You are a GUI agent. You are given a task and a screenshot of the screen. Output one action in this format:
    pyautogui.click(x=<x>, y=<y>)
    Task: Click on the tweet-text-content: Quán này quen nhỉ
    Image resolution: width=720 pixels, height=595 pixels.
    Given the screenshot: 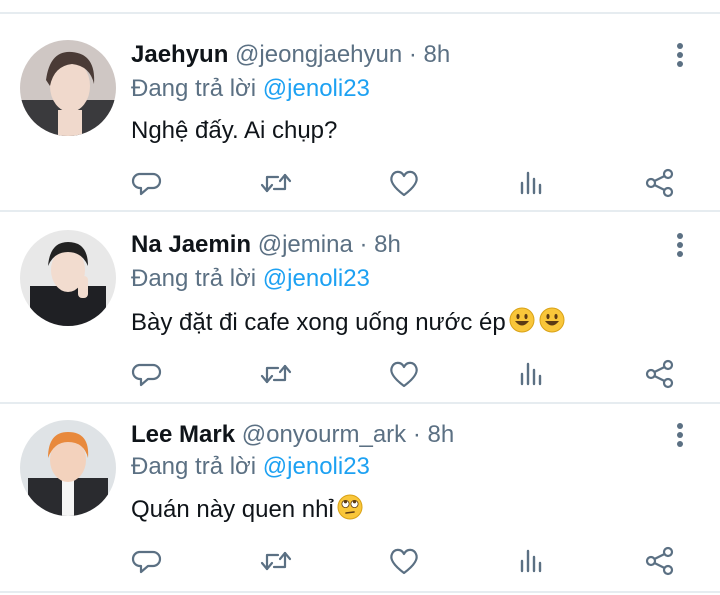 What is the action you would take?
    pyautogui.click(x=232, y=509)
    